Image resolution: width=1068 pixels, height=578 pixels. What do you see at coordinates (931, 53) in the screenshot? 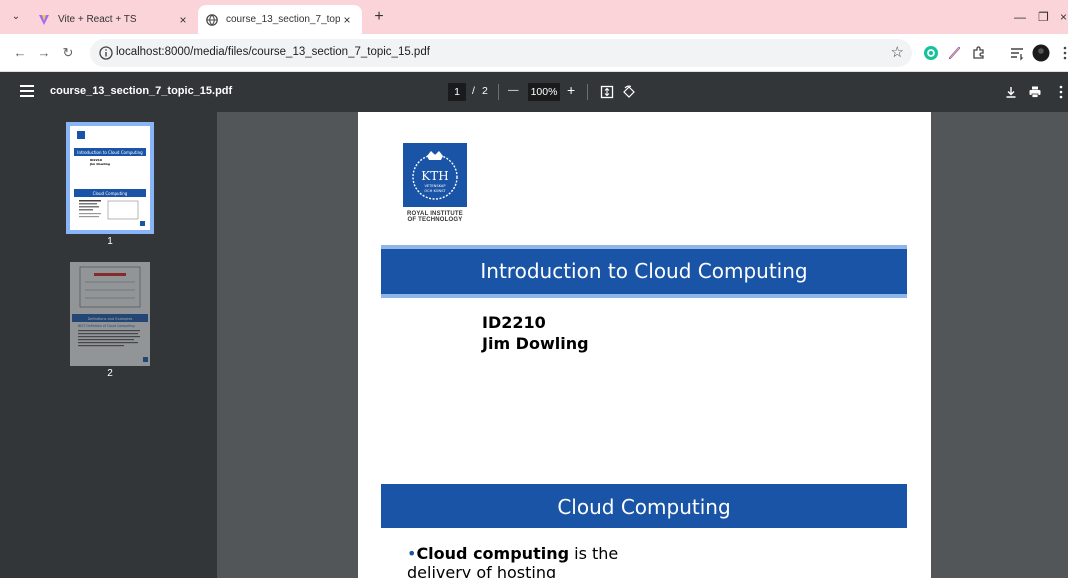
I see `grammarly-icon` at bounding box center [931, 53].